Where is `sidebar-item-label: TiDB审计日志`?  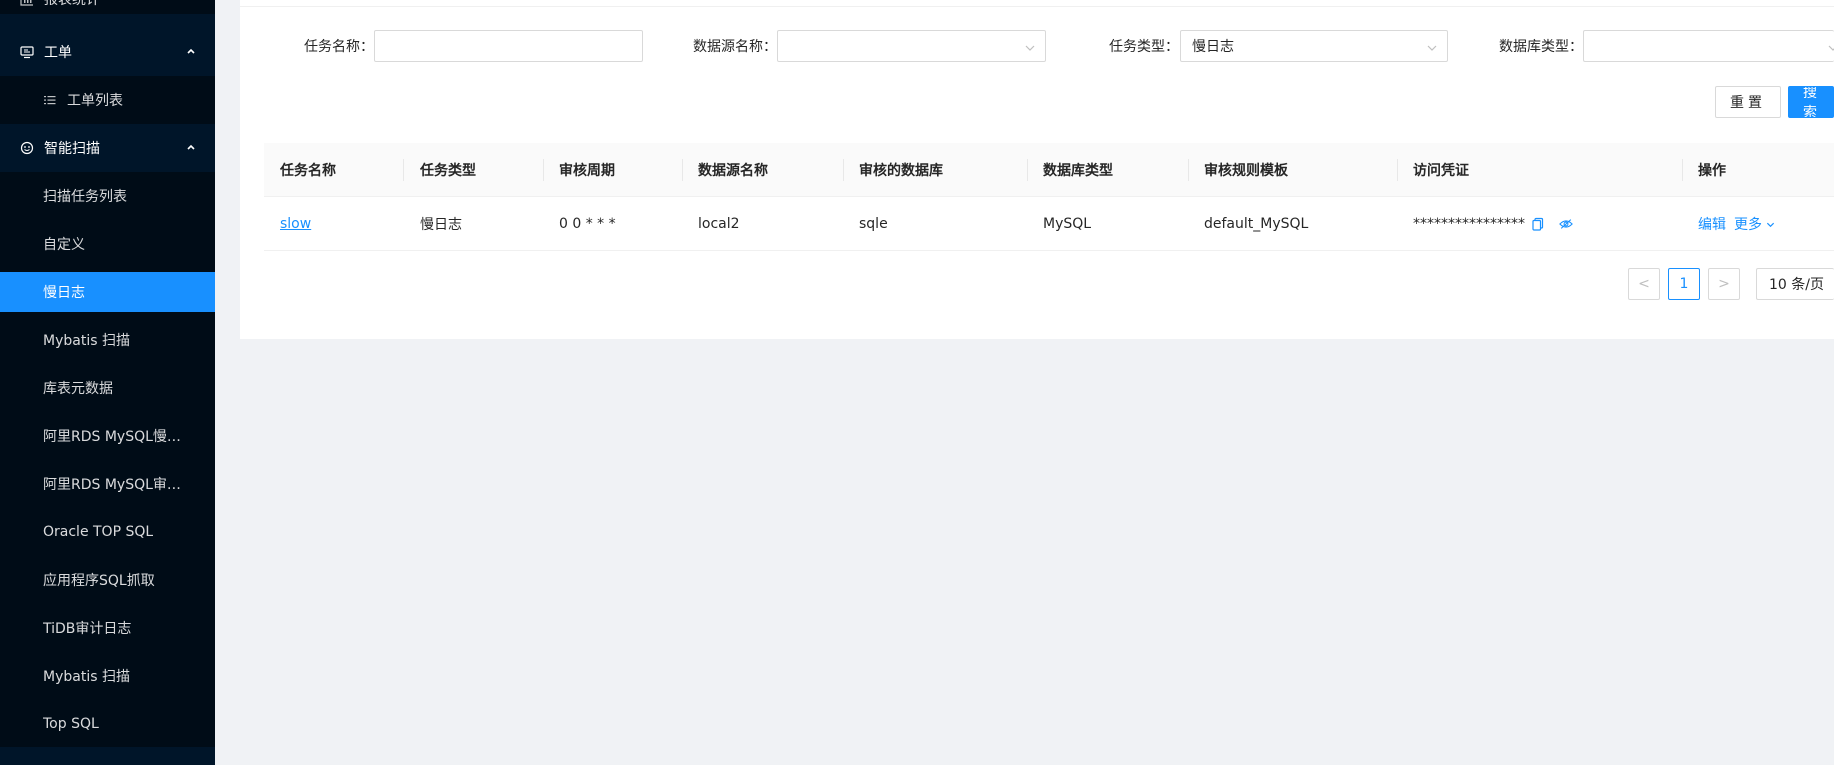 sidebar-item-label: TiDB审计日志 is located at coordinates (87, 629).